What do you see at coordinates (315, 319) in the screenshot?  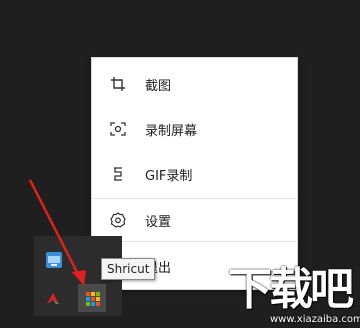 I see `watermark-url: www.xiazaiba.com` at bounding box center [315, 319].